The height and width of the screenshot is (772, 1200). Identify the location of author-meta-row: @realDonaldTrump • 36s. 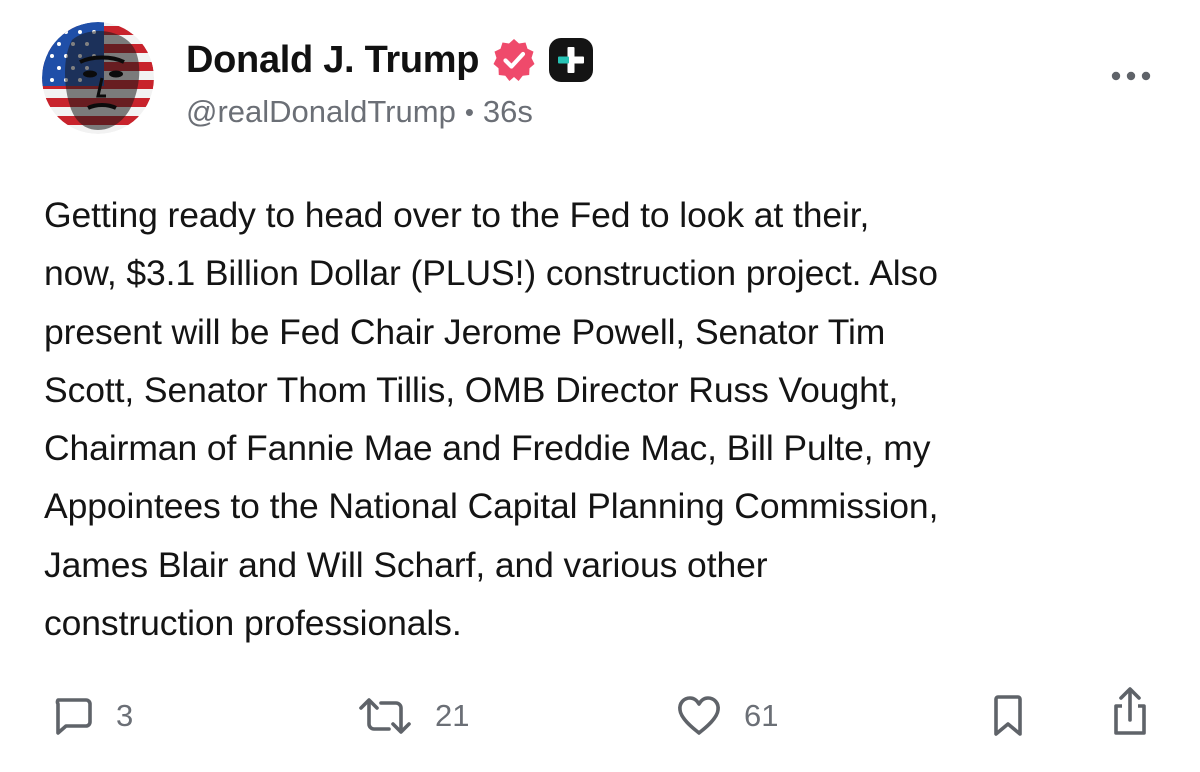
(359, 112).